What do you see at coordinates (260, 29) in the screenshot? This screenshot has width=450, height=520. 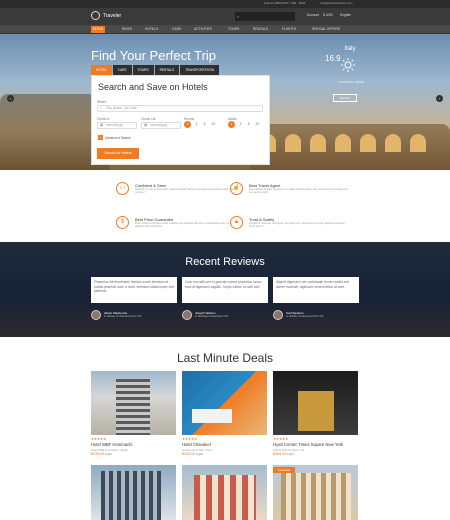 I see `nav-rentals: RENTALS` at bounding box center [260, 29].